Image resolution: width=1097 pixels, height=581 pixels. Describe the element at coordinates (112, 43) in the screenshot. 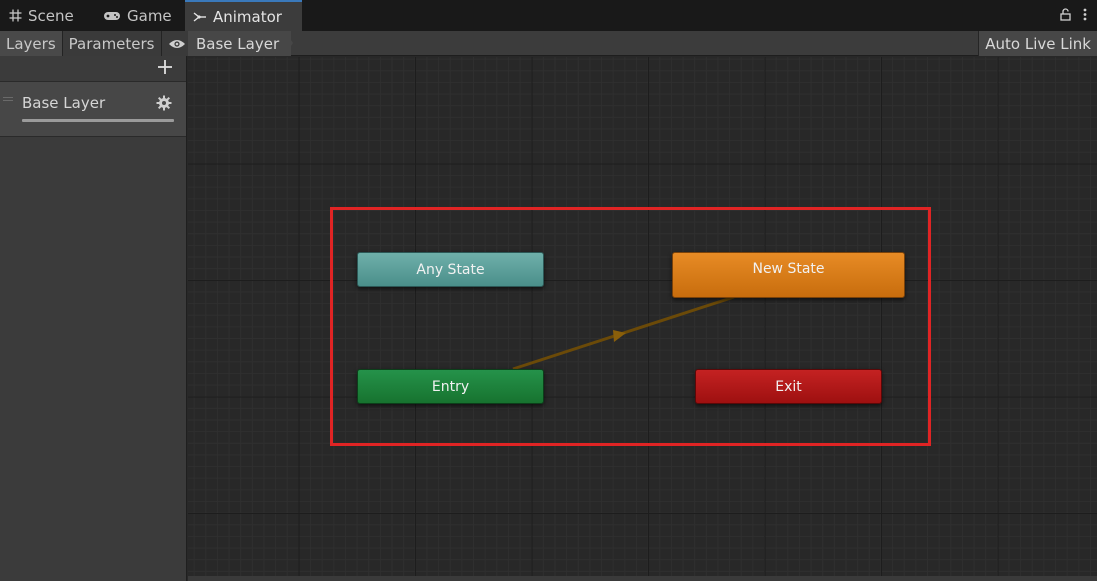

I see `tab-parameters: Parameters` at that location.